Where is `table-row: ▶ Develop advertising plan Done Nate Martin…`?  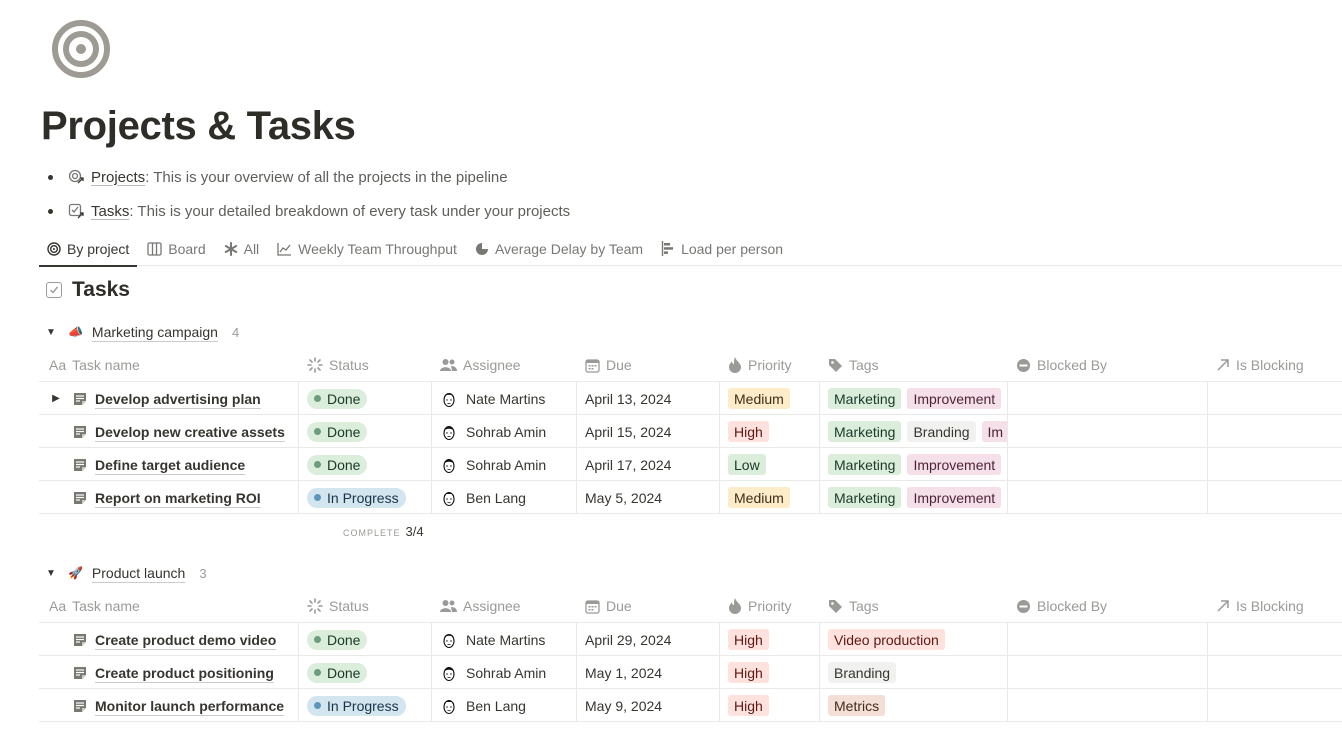
table-row: ▶ Develop advertising plan Done Nate Martin… is located at coordinates (690, 398).